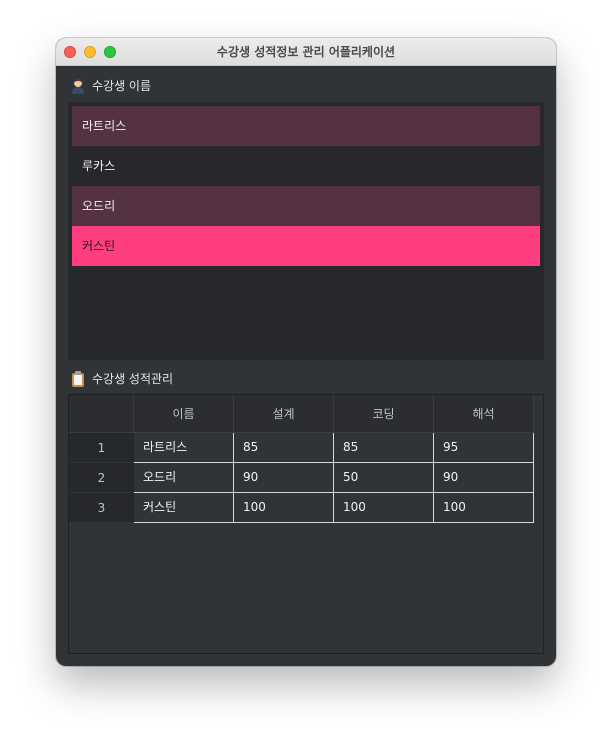  I want to click on column-header-analysis: 해석, so click(484, 414).